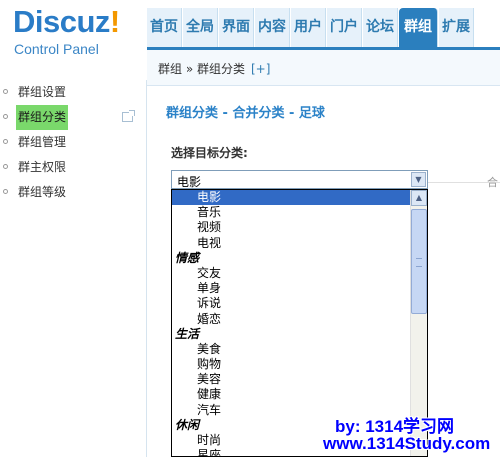 The width and height of the screenshot is (500, 457). Describe the element at coordinates (308, 27) in the screenshot. I see `nav-tab-user: 用户` at that location.